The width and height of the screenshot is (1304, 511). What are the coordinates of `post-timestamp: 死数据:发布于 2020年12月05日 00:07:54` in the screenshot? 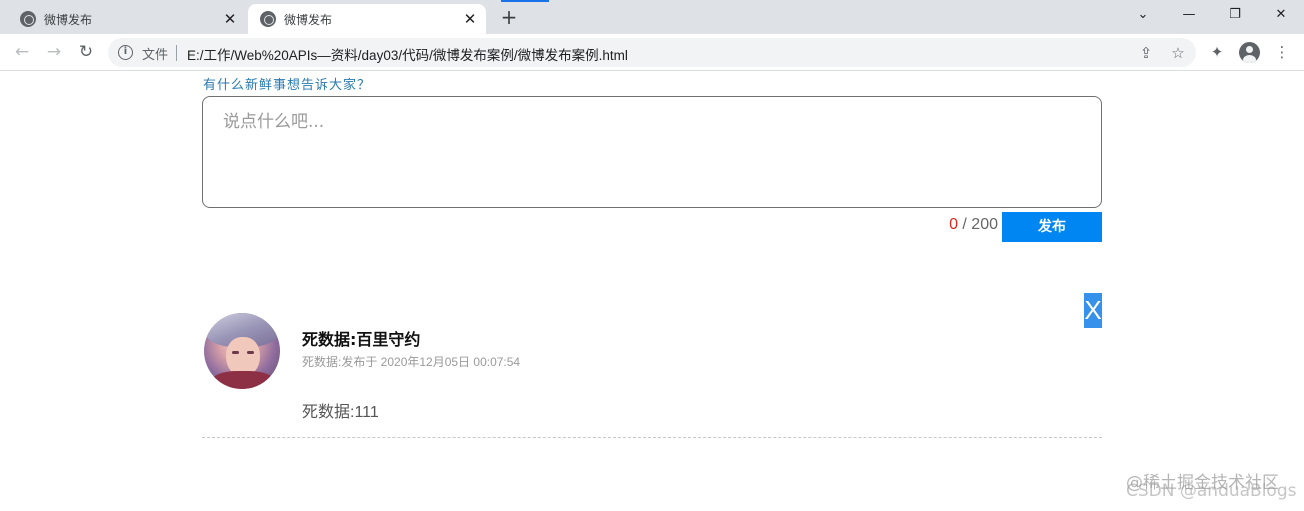 It's located at (411, 362).